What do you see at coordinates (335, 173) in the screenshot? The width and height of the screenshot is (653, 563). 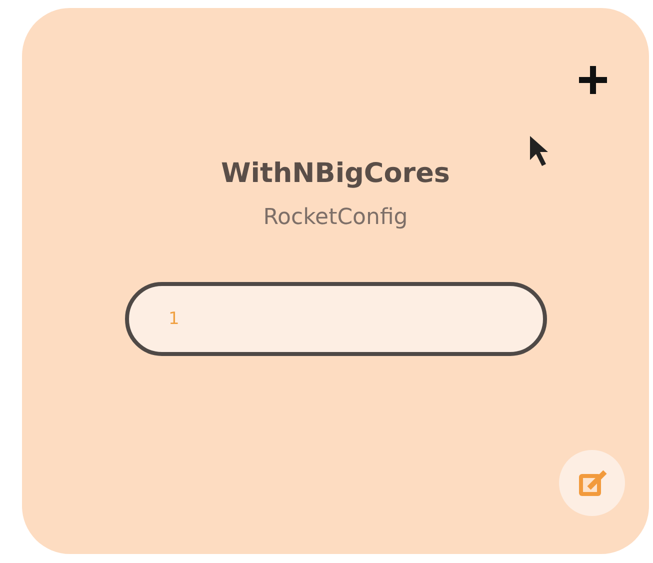 I see `card-title: WithNBigCores` at bounding box center [335, 173].